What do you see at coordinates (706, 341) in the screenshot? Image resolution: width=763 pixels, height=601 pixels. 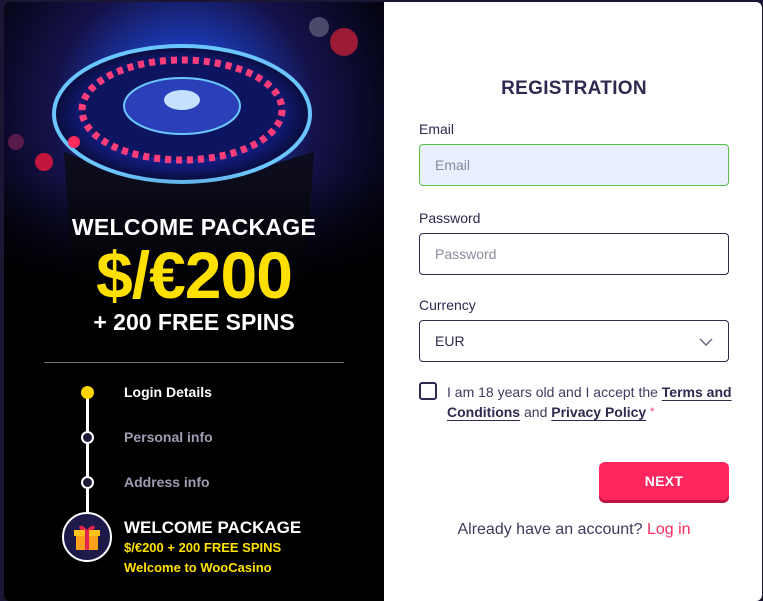 I see `chevron-down-icon` at bounding box center [706, 341].